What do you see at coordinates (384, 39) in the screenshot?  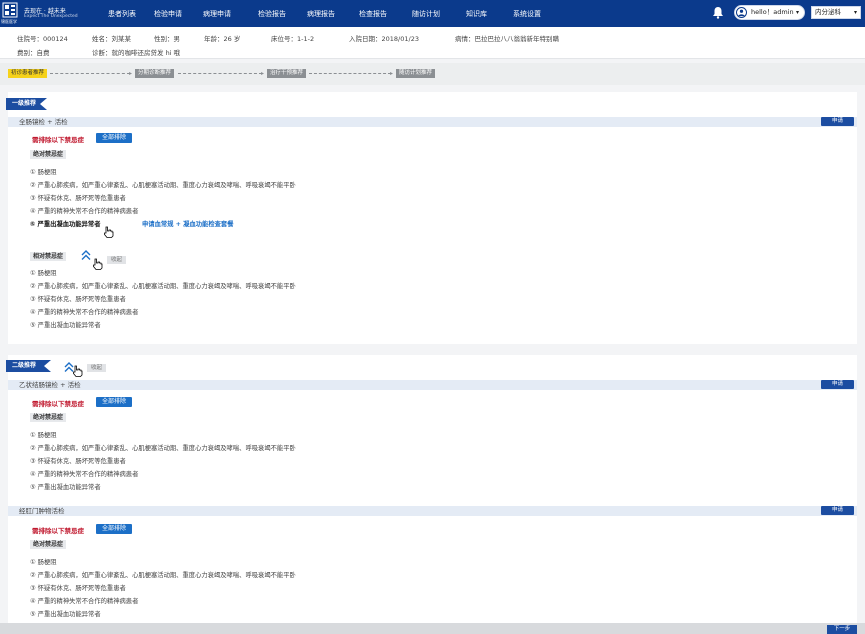 I see `admit-date: 入院日期：2018/01/23` at bounding box center [384, 39].